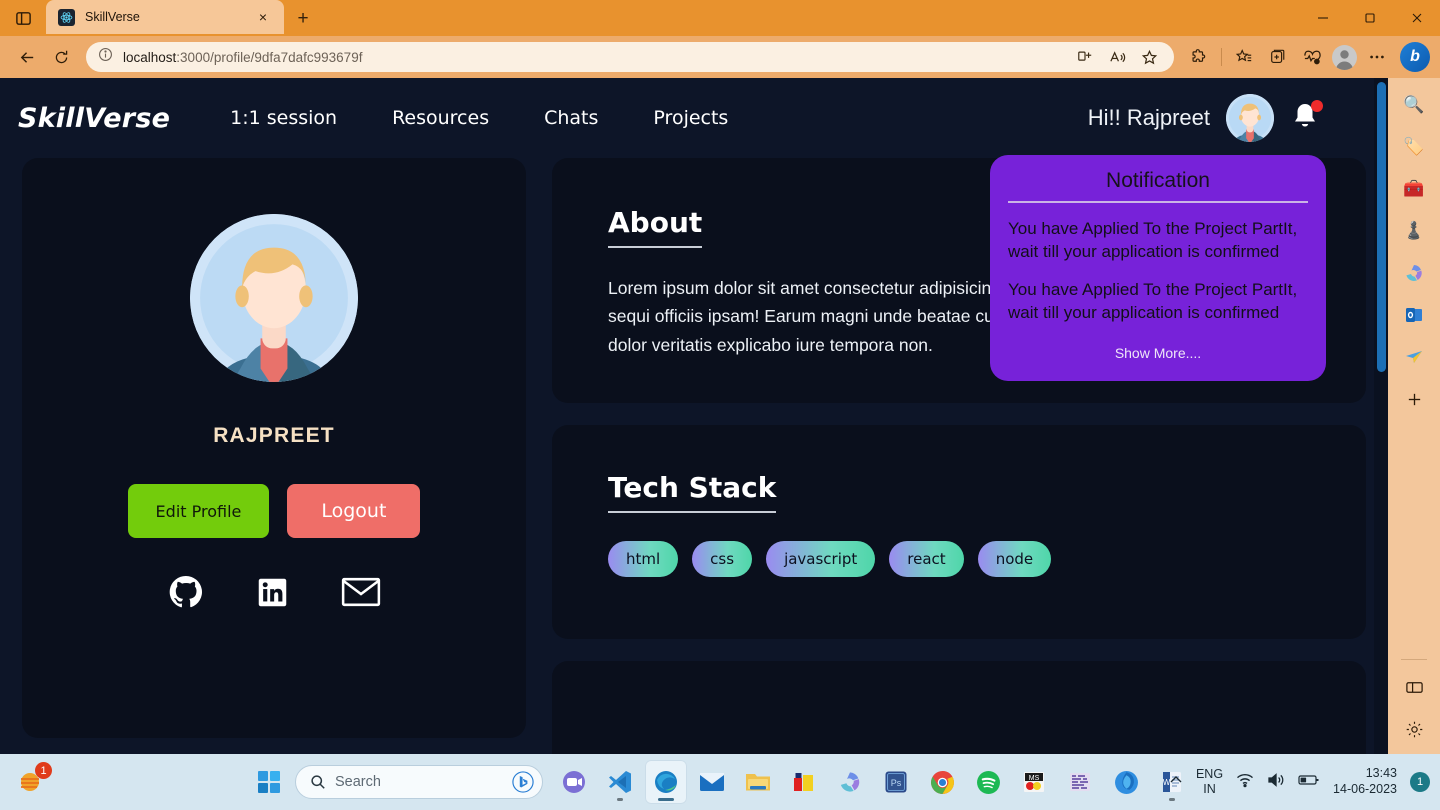  What do you see at coordinates (419, 782) in the screenshot?
I see `search-input: Search` at bounding box center [419, 782].